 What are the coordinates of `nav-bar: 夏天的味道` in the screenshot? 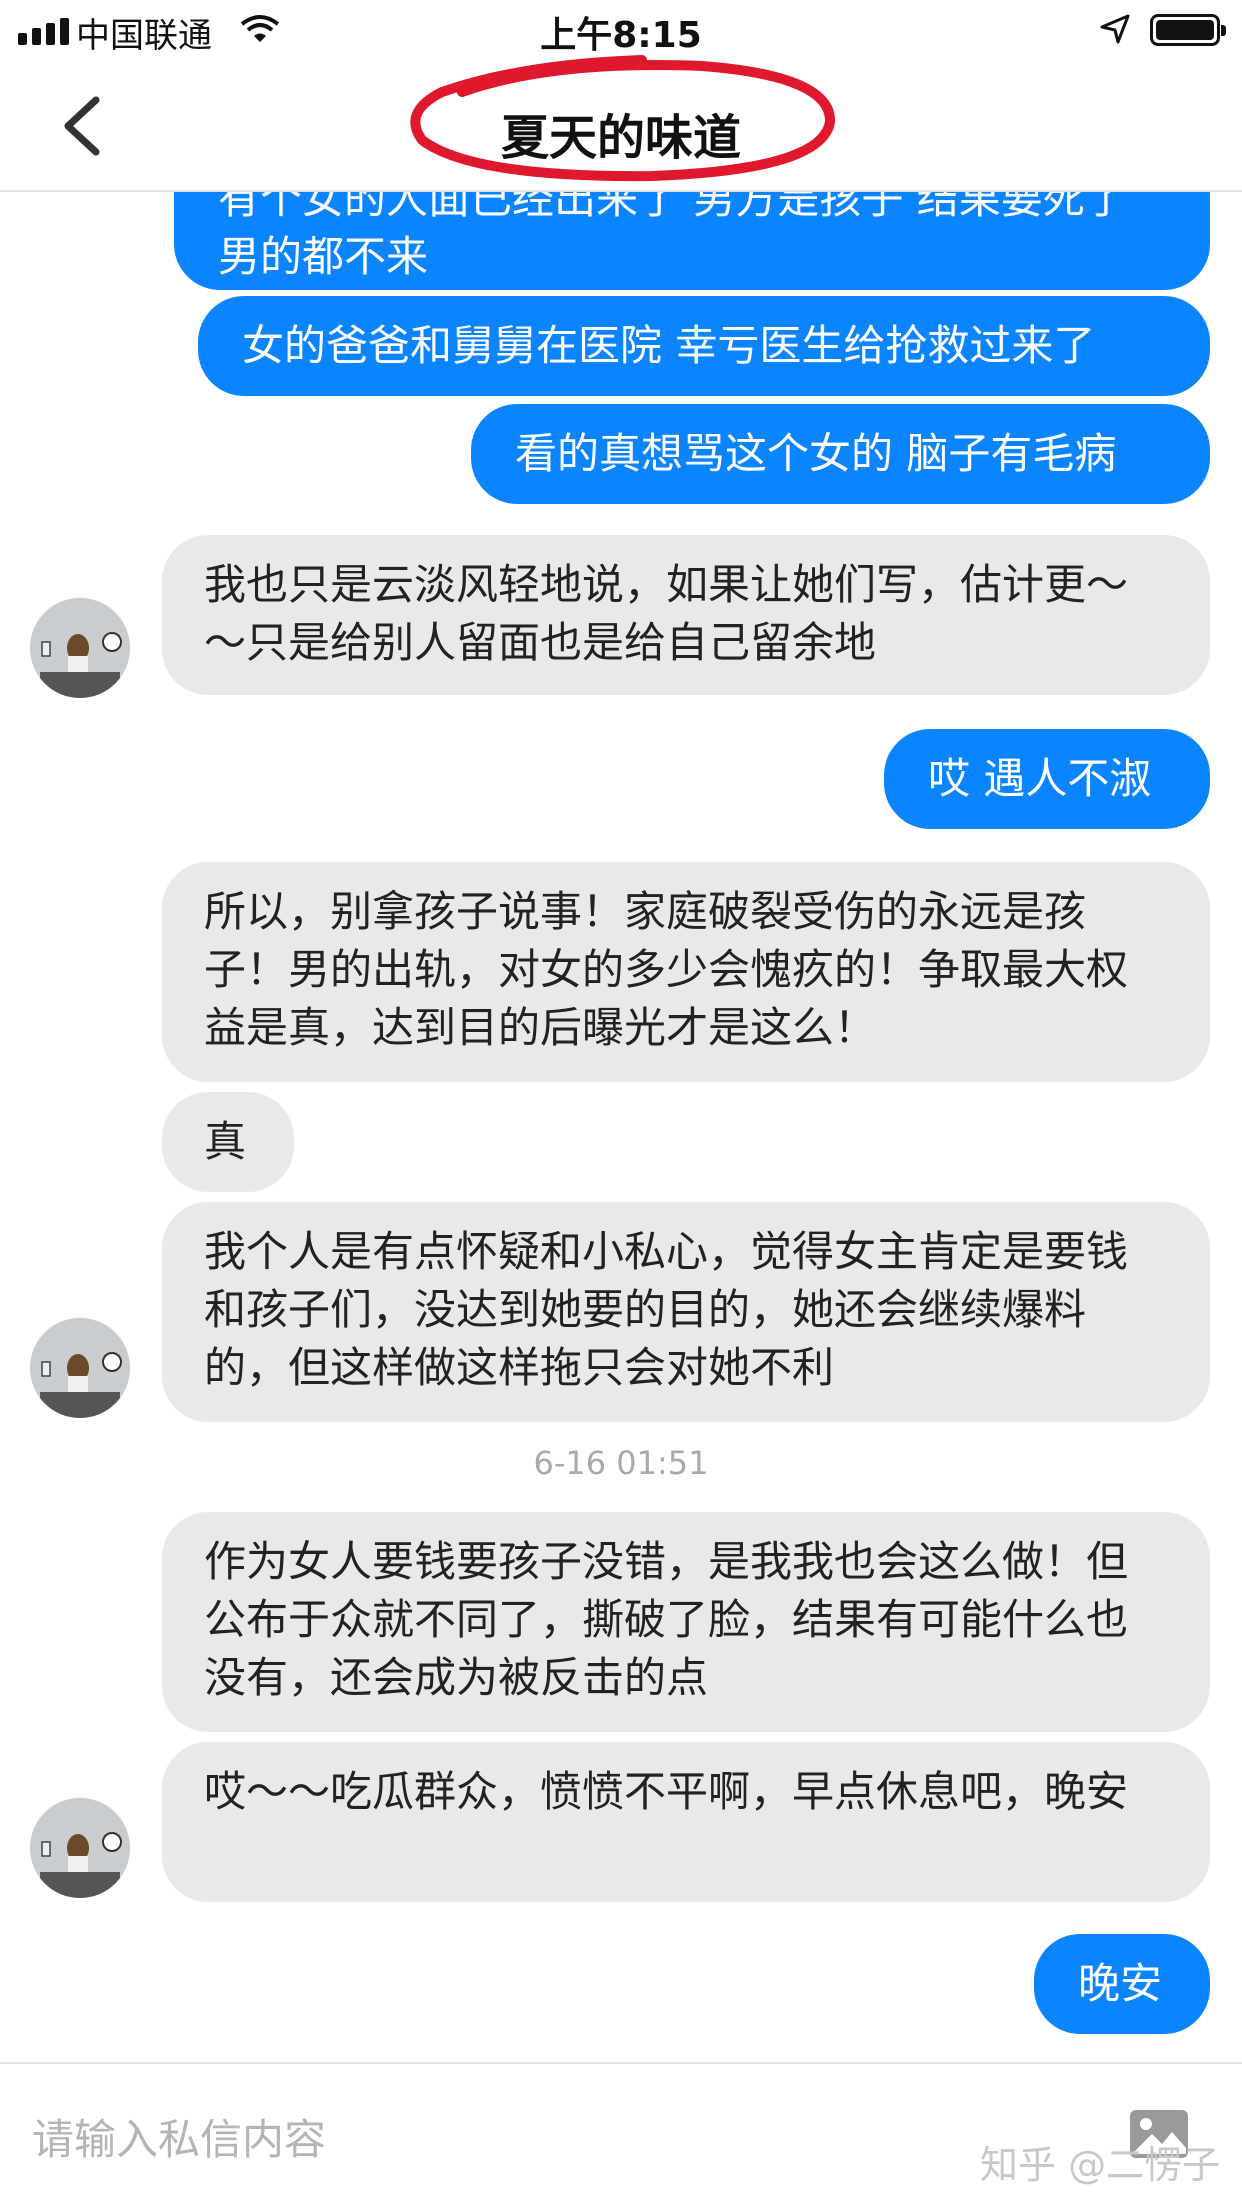 It's located at (621, 123).